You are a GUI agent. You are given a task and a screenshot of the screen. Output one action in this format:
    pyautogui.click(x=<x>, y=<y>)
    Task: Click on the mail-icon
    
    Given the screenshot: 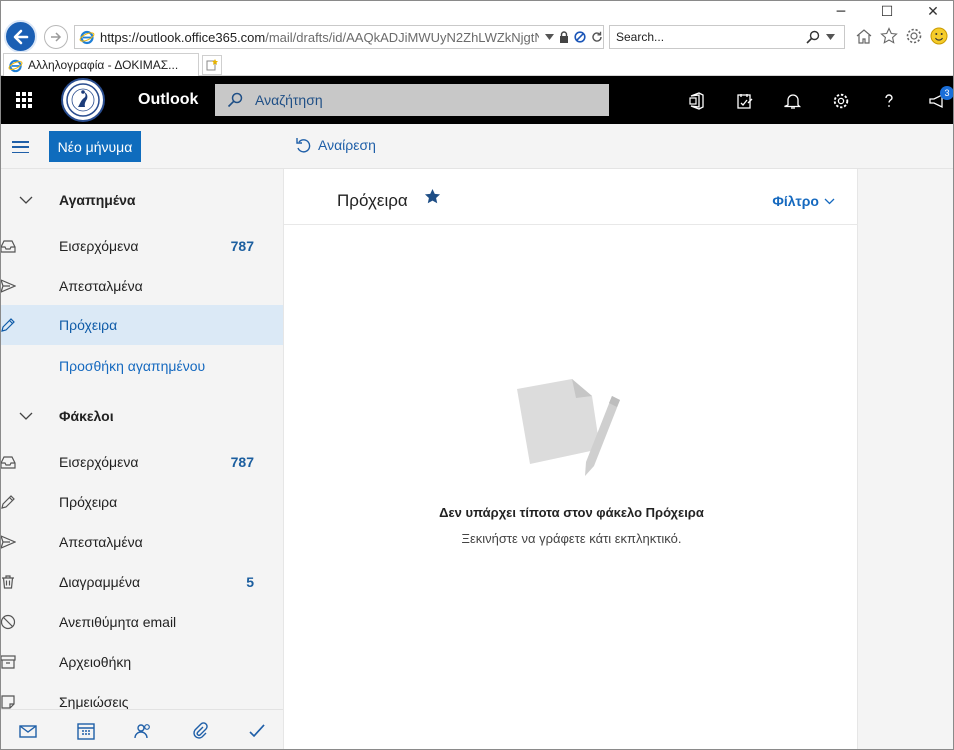 What is the action you would take?
    pyautogui.click(x=28, y=731)
    